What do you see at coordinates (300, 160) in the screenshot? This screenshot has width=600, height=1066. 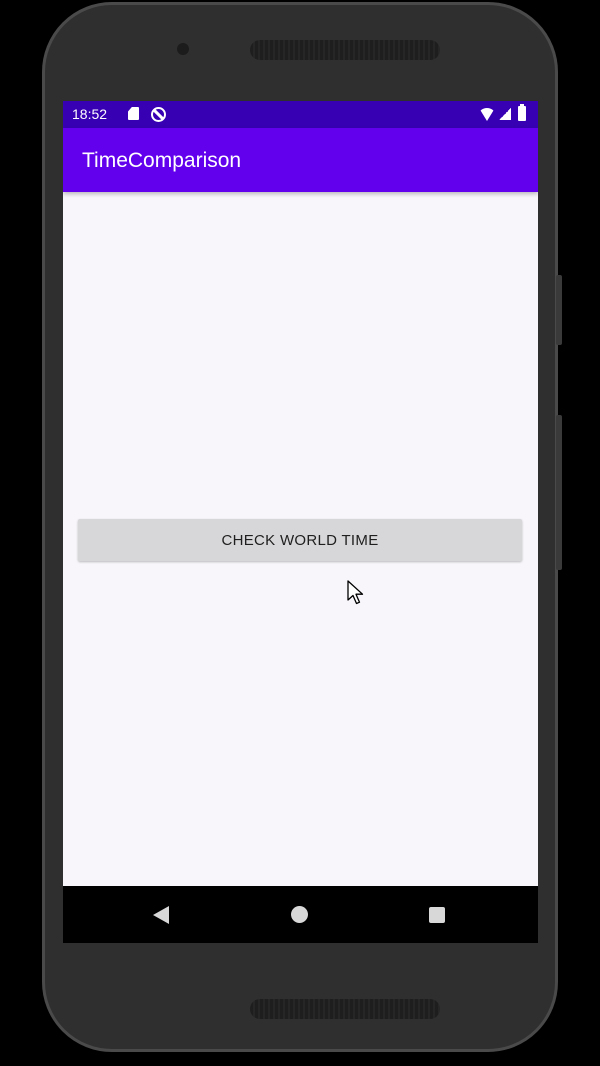 I see `app-bar: TimeComparison` at bounding box center [300, 160].